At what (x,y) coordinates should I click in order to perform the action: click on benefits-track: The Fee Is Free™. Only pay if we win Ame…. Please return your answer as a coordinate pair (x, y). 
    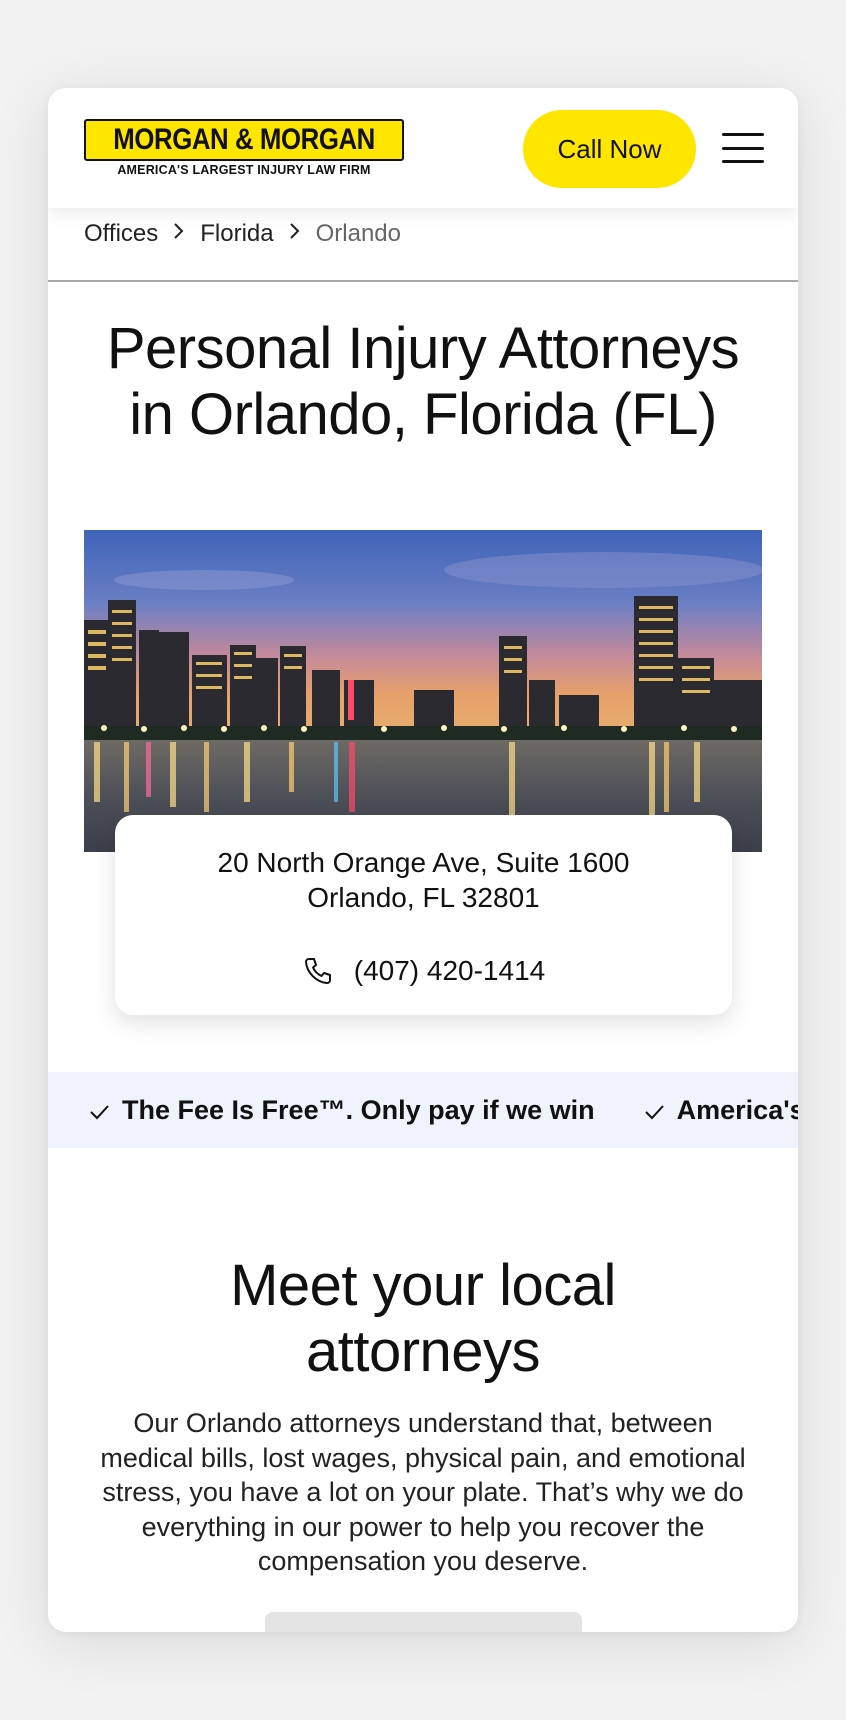
    Looking at the image, I should click on (443, 1110).